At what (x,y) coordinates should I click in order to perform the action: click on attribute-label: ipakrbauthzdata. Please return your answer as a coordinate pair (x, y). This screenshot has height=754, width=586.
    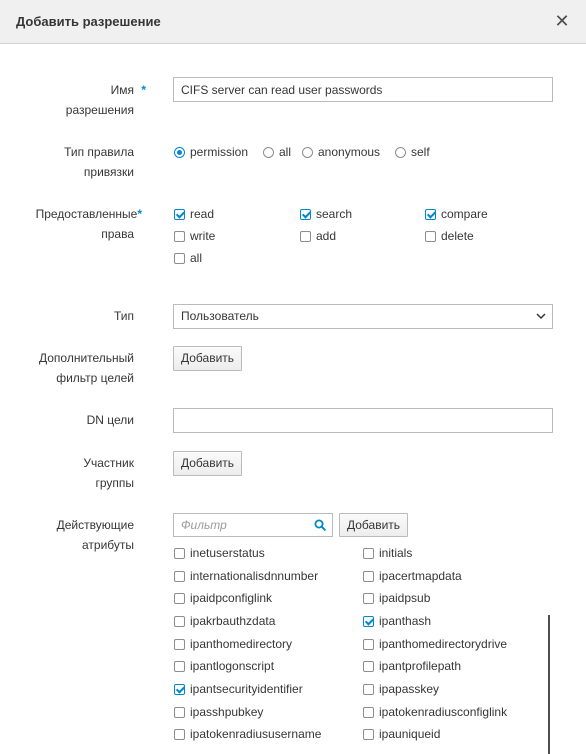
    Looking at the image, I should click on (233, 621).